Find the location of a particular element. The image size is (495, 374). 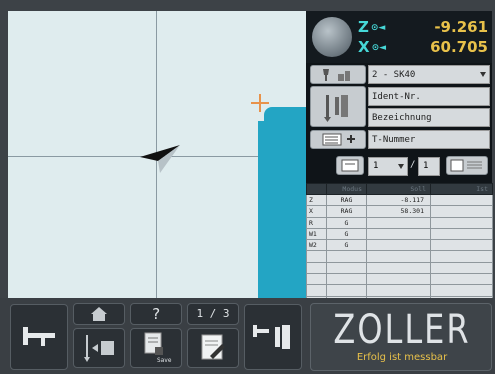

tool-holder-button is located at coordinates (273, 337).